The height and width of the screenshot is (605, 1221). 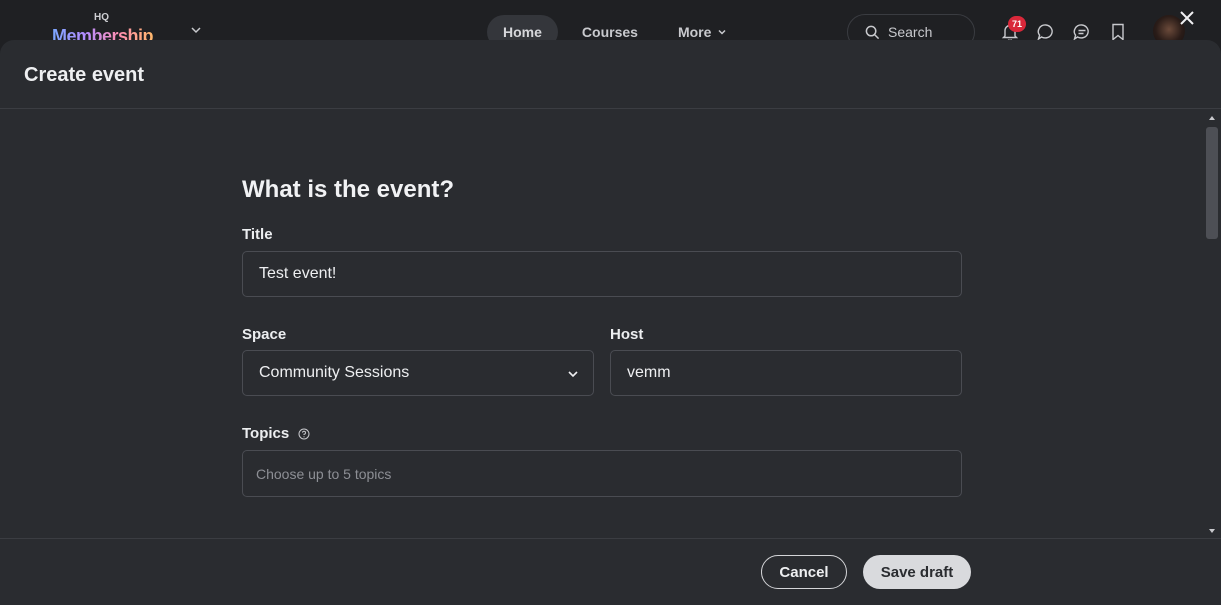 I want to click on messages-icon, so click(x=1082, y=32).